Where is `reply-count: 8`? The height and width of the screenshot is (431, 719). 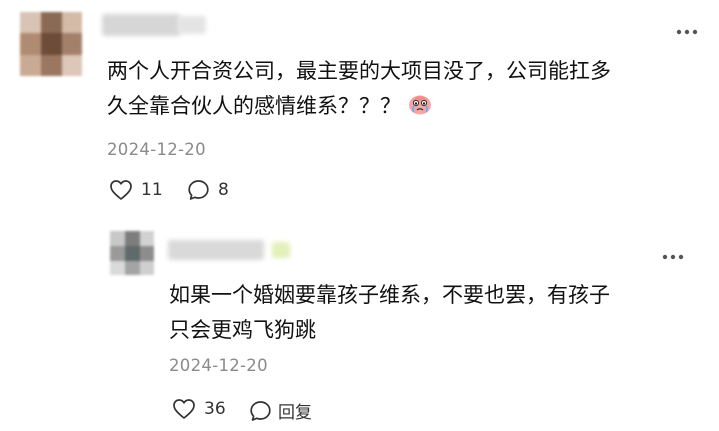
reply-count: 8 is located at coordinates (223, 190).